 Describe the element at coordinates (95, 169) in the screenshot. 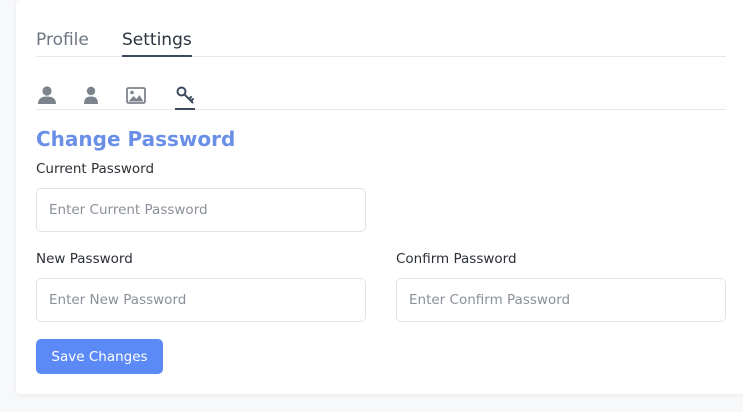

I see `current-password-label: Current Password` at that location.